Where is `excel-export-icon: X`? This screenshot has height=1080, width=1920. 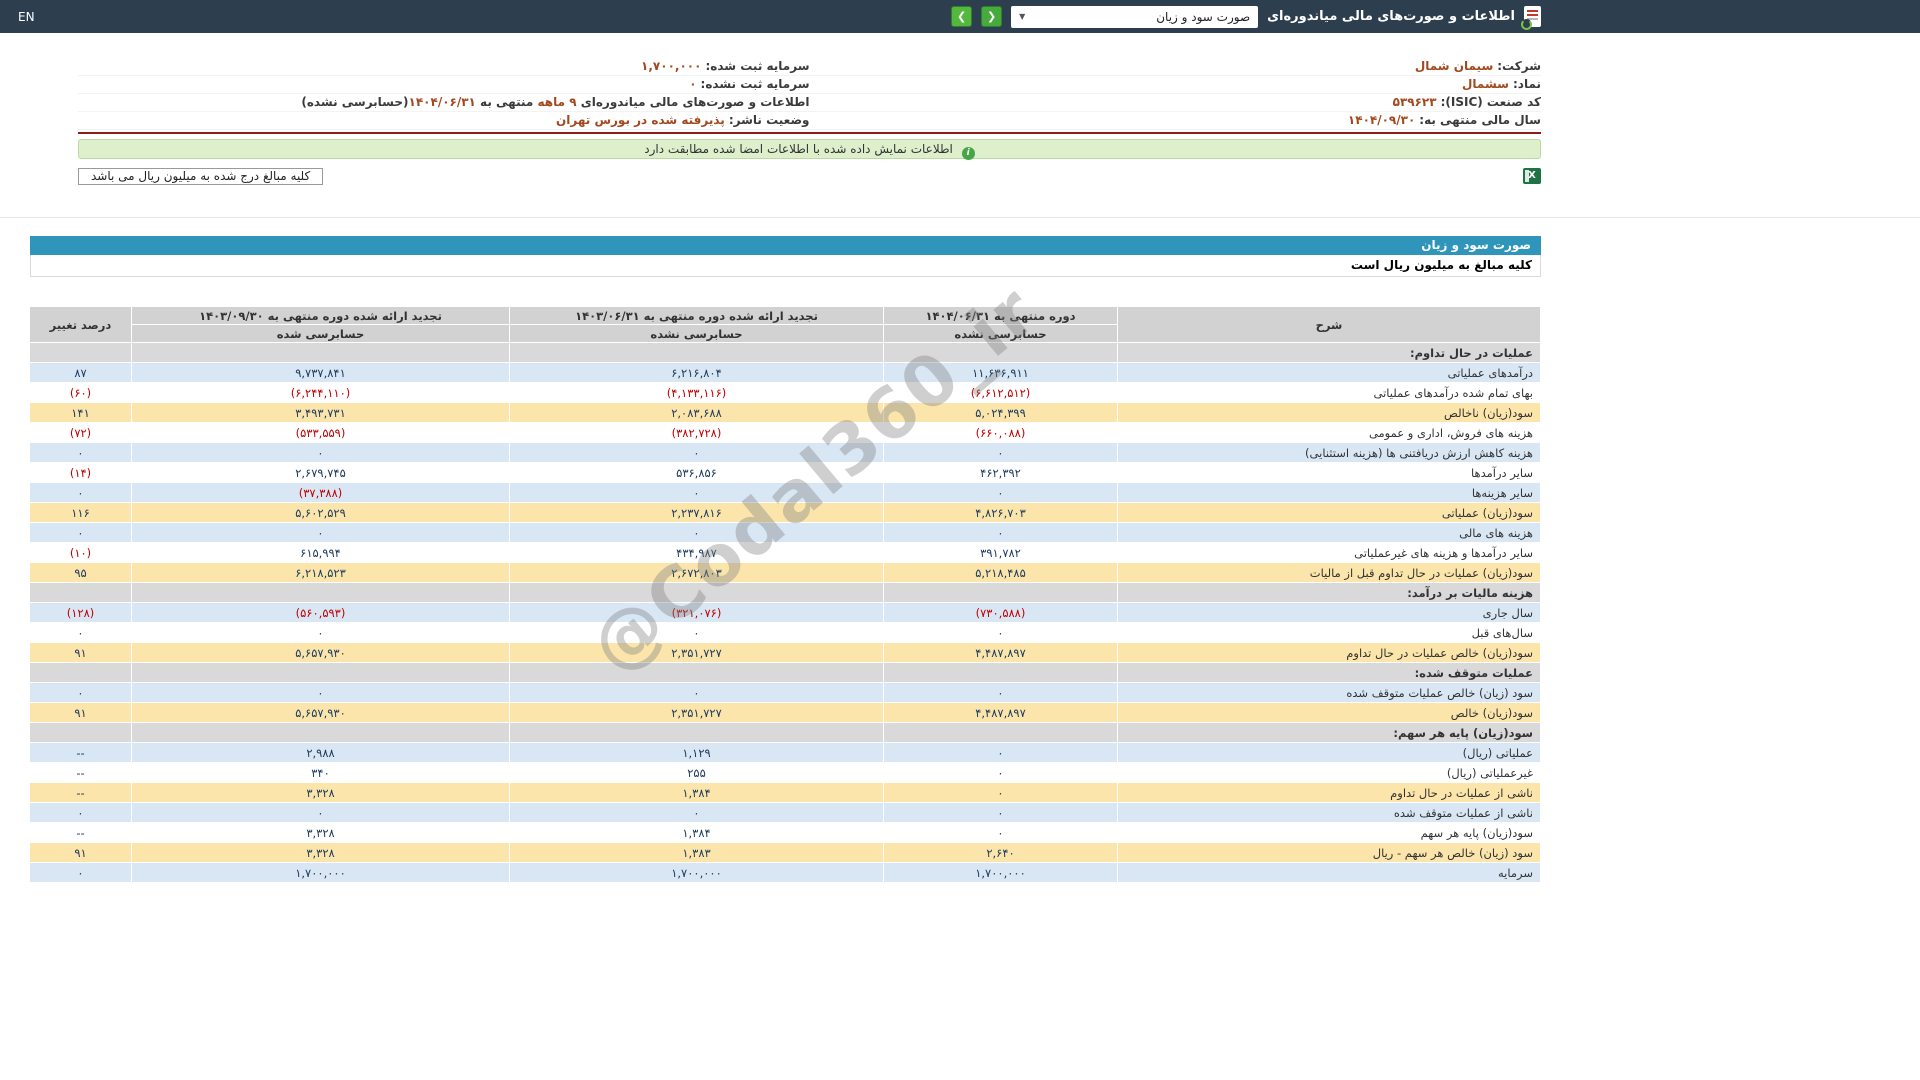 excel-export-icon: X is located at coordinates (1532, 176).